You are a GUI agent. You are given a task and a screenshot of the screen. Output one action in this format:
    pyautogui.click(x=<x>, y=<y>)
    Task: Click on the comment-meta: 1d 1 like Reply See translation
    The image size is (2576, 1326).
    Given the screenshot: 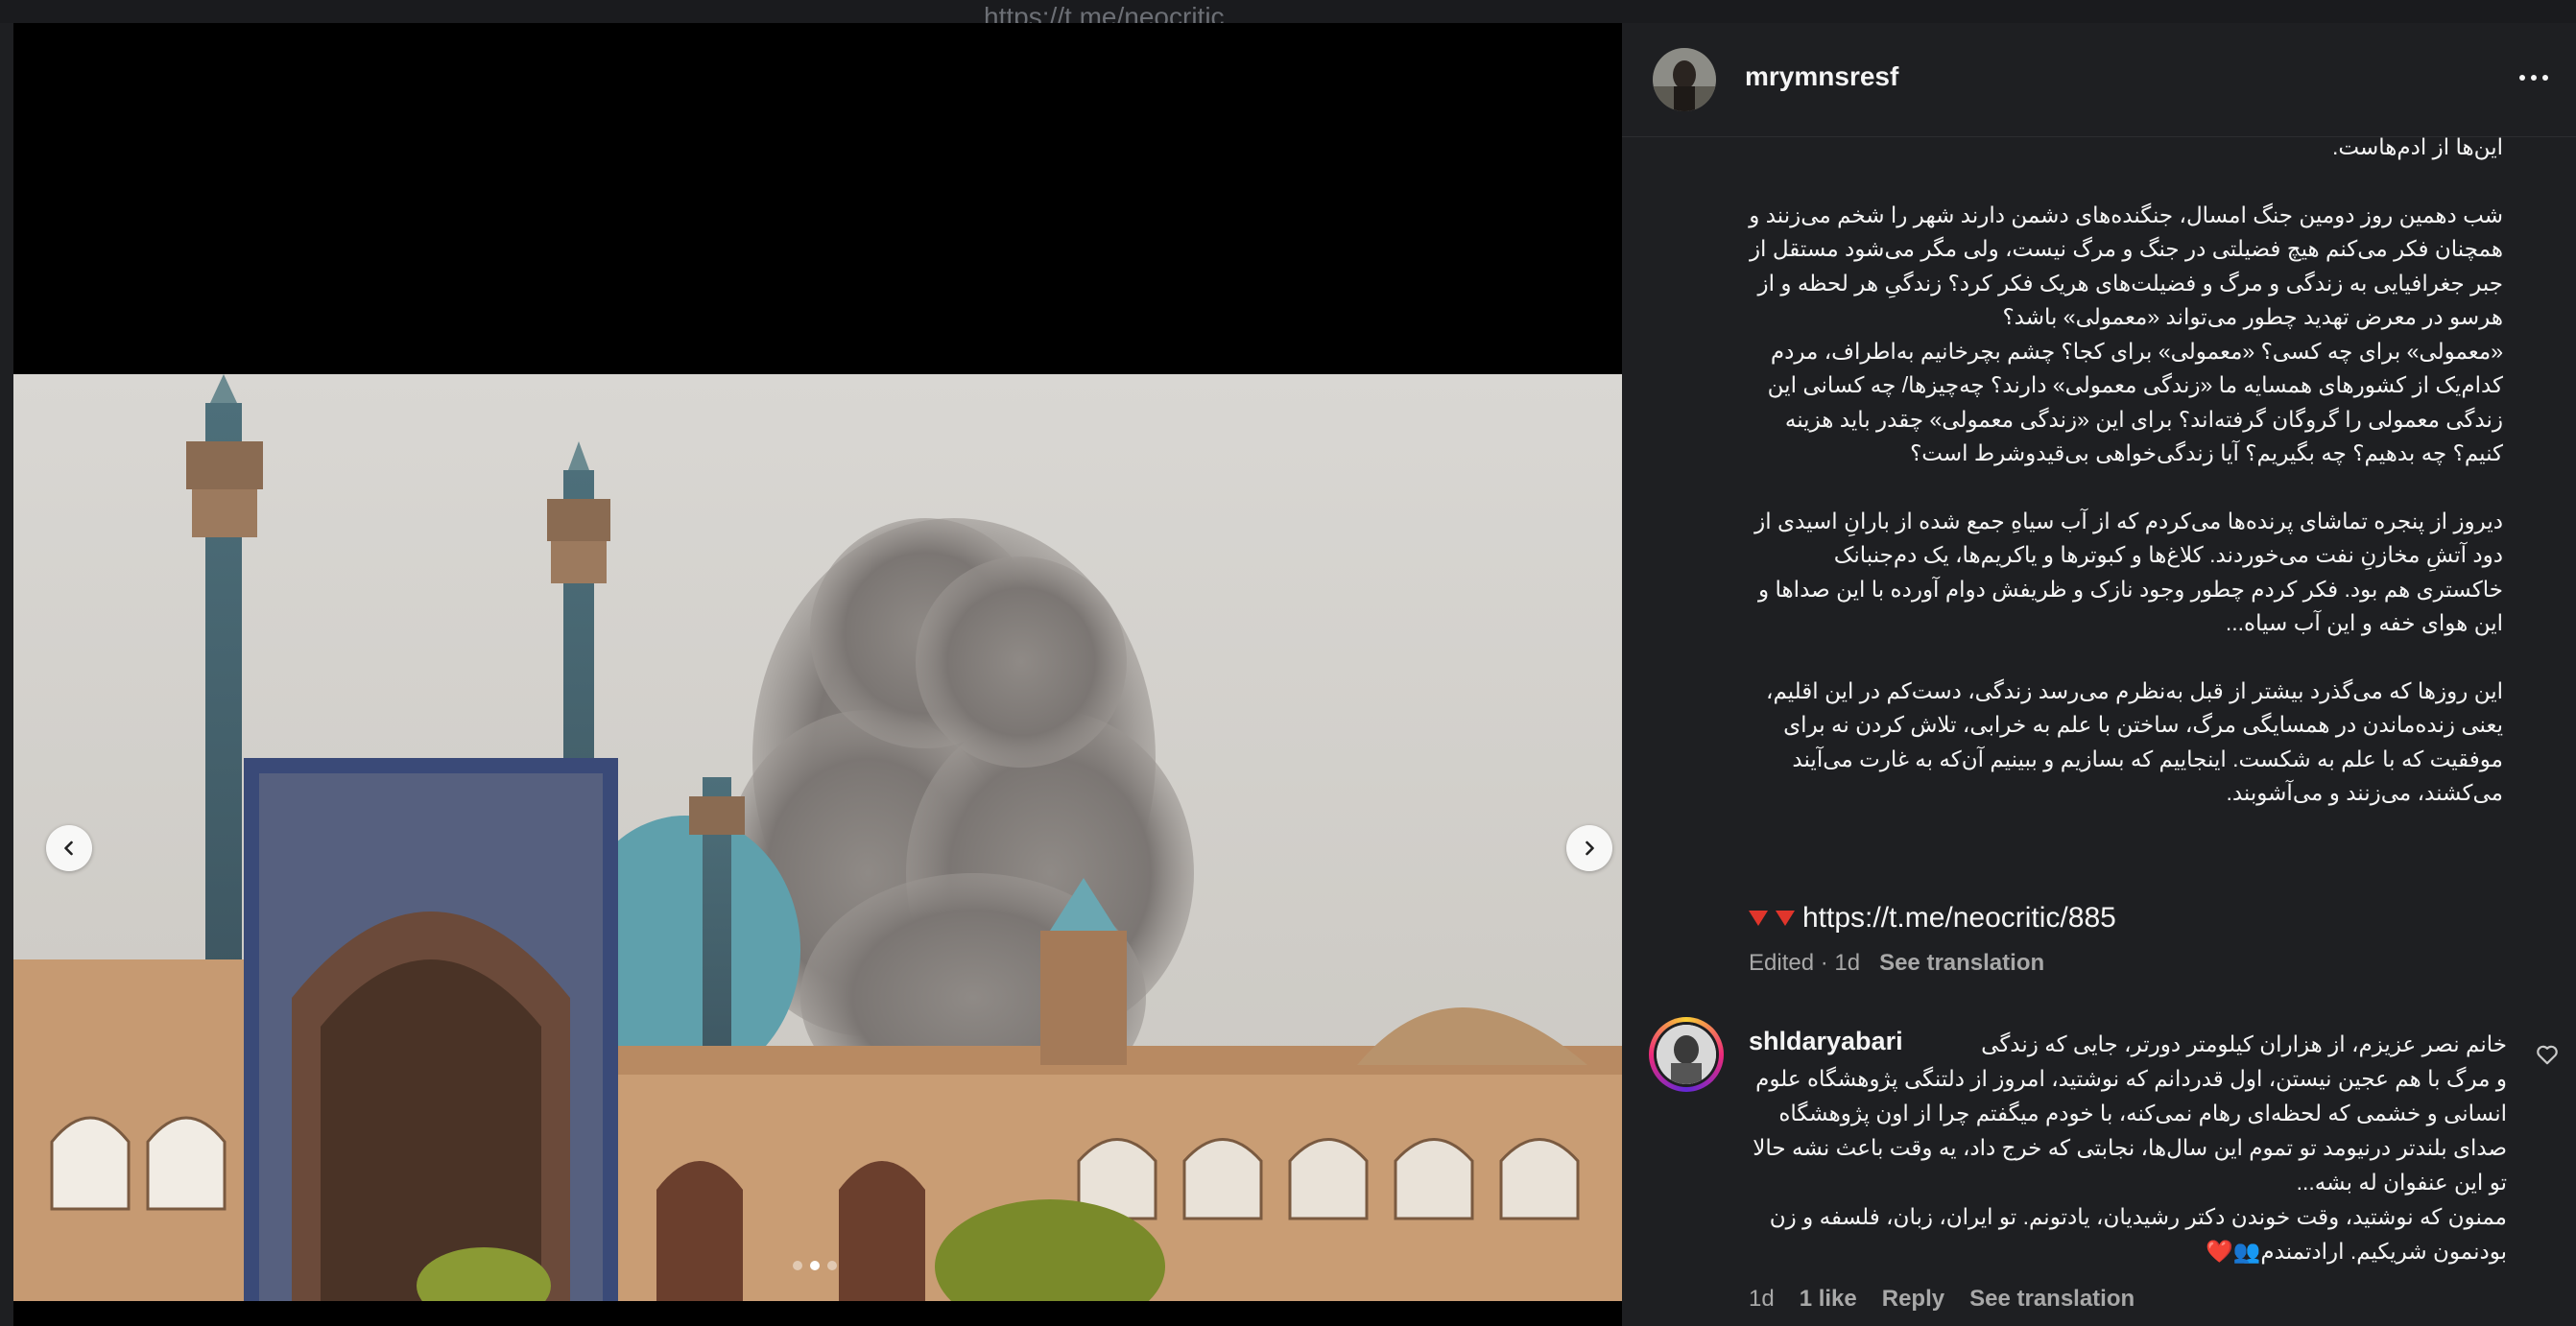 What is the action you would take?
    pyautogui.click(x=1942, y=1300)
    